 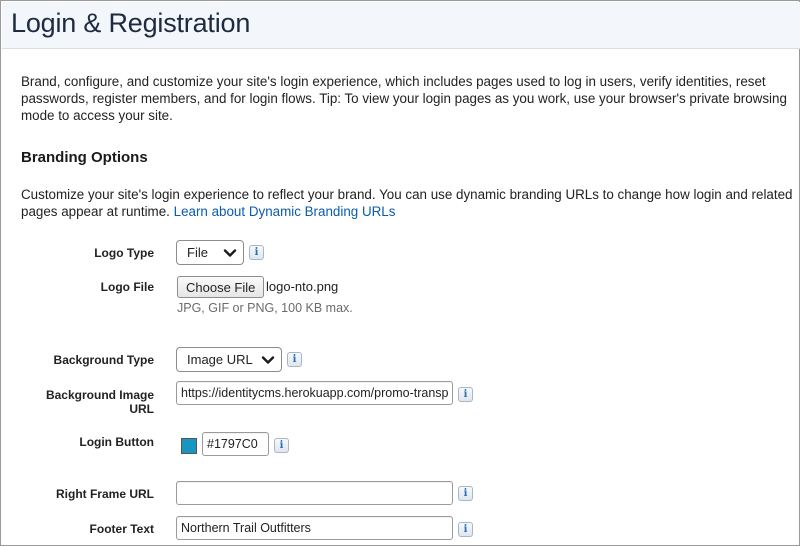 I want to click on background-type-value: Image URL, so click(x=220, y=359).